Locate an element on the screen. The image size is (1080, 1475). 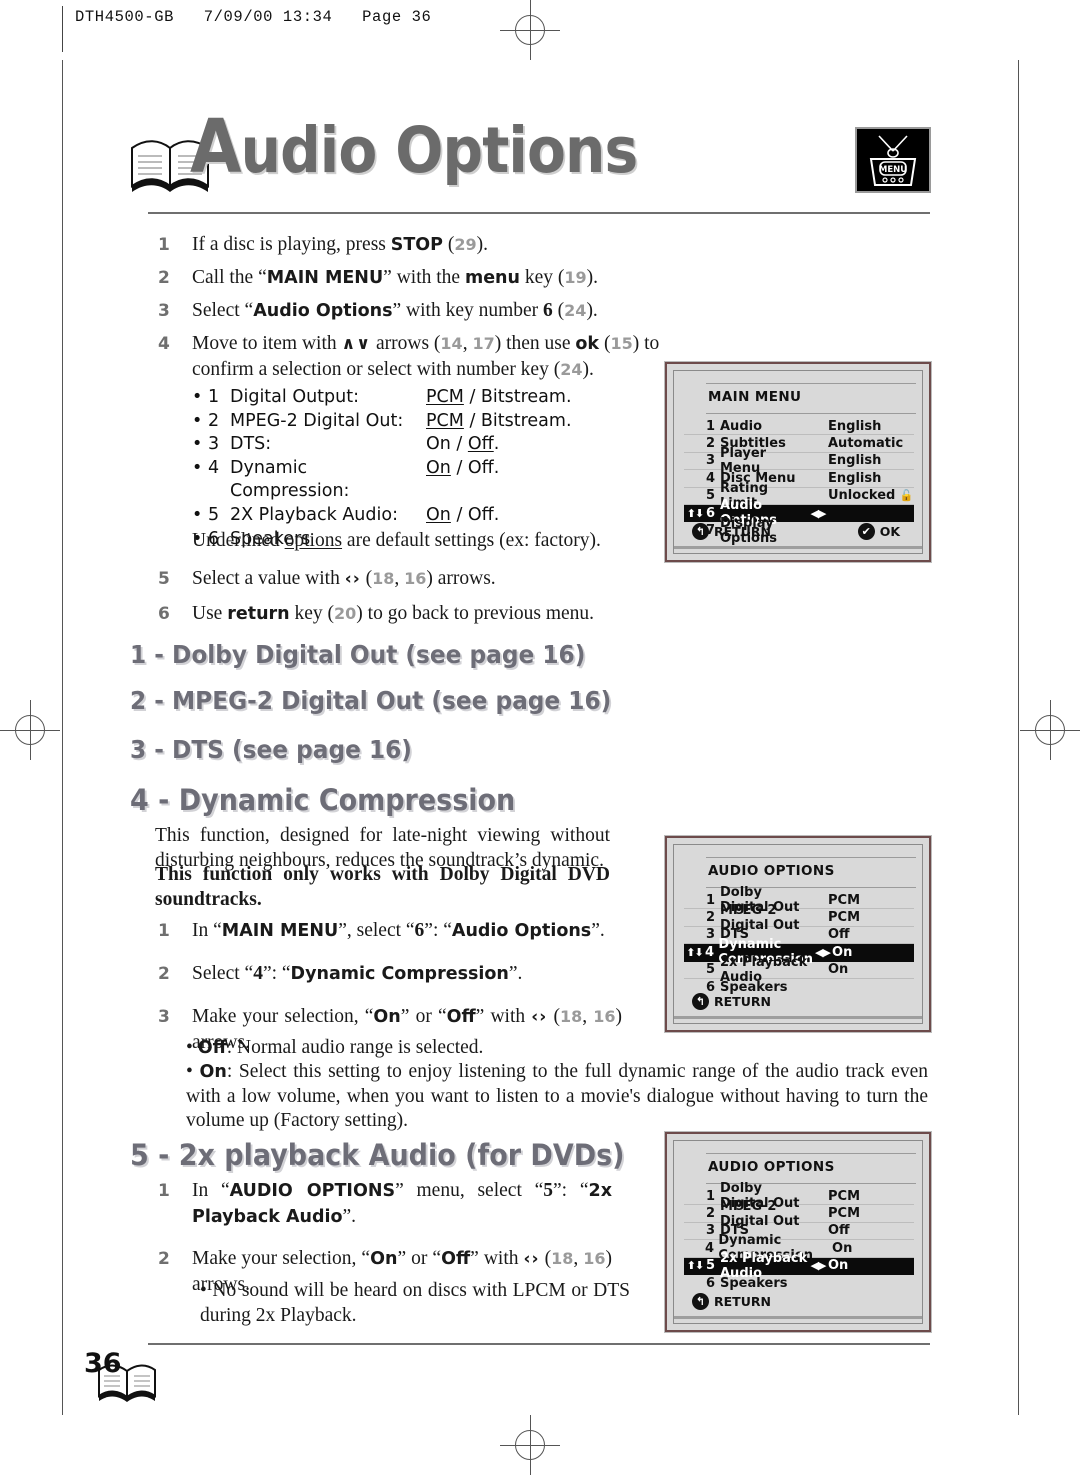
option-label: 2X Playback Audio: is located at coordinates (314, 514).